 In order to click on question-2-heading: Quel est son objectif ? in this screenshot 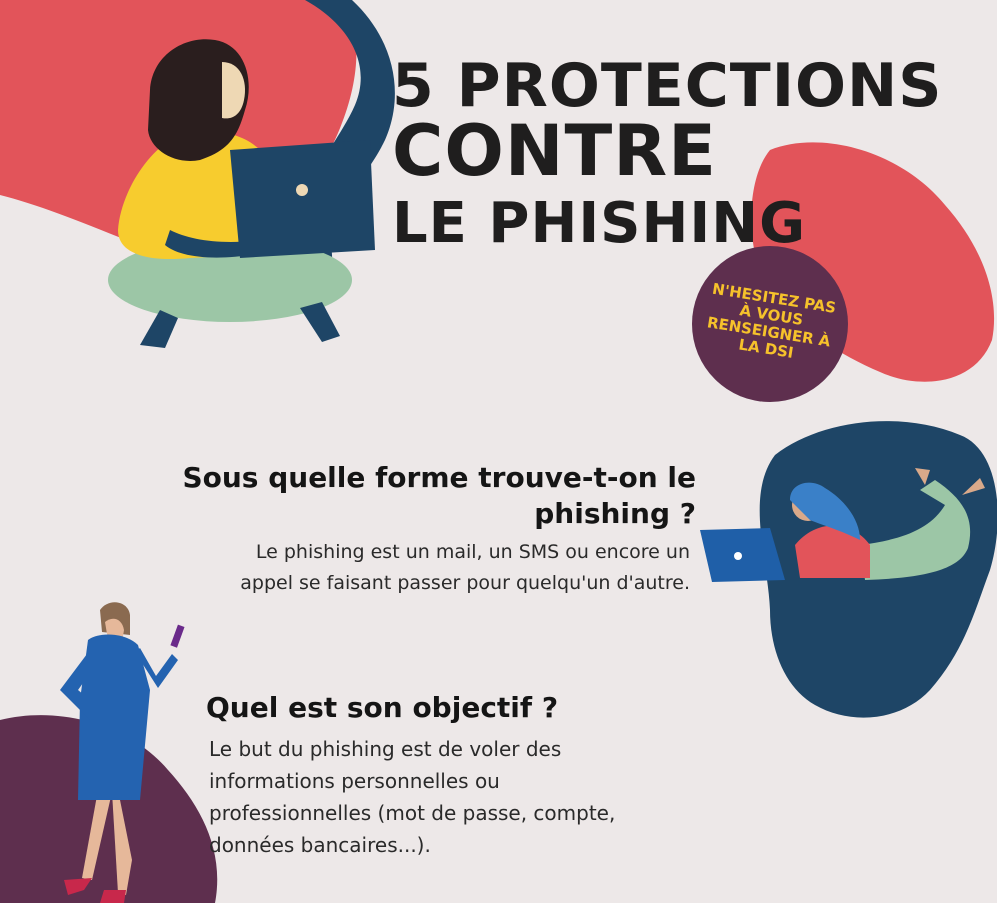, I will do `click(382, 707)`.